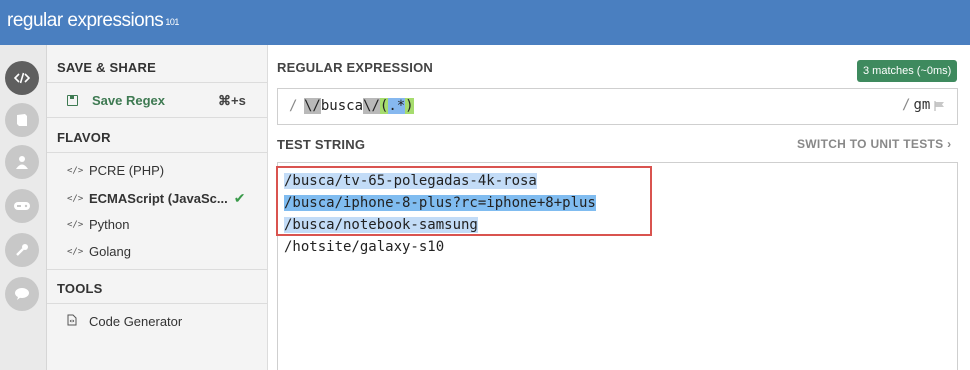 The image size is (970, 370). What do you see at coordinates (84, 137) in the screenshot?
I see `flavor-heading: FLAVOR` at bounding box center [84, 137].